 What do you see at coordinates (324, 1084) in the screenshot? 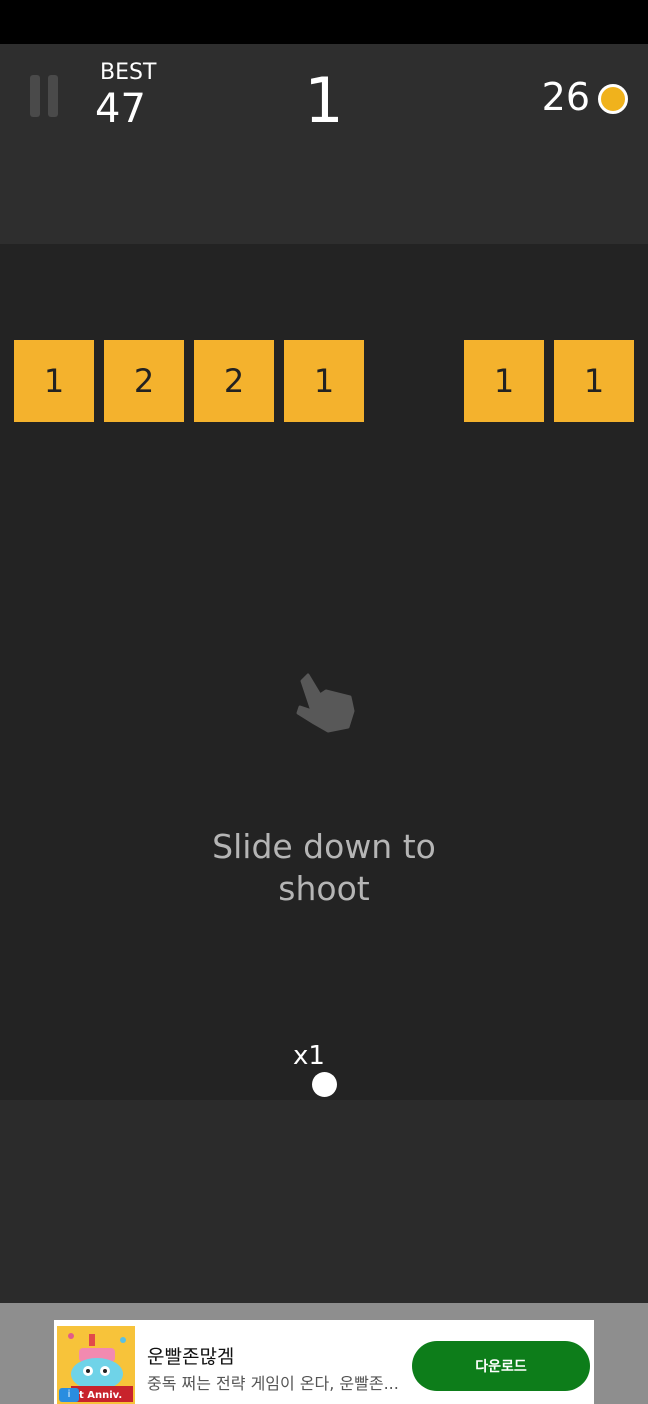
I see `ball` at bounding box center [324, 1084].